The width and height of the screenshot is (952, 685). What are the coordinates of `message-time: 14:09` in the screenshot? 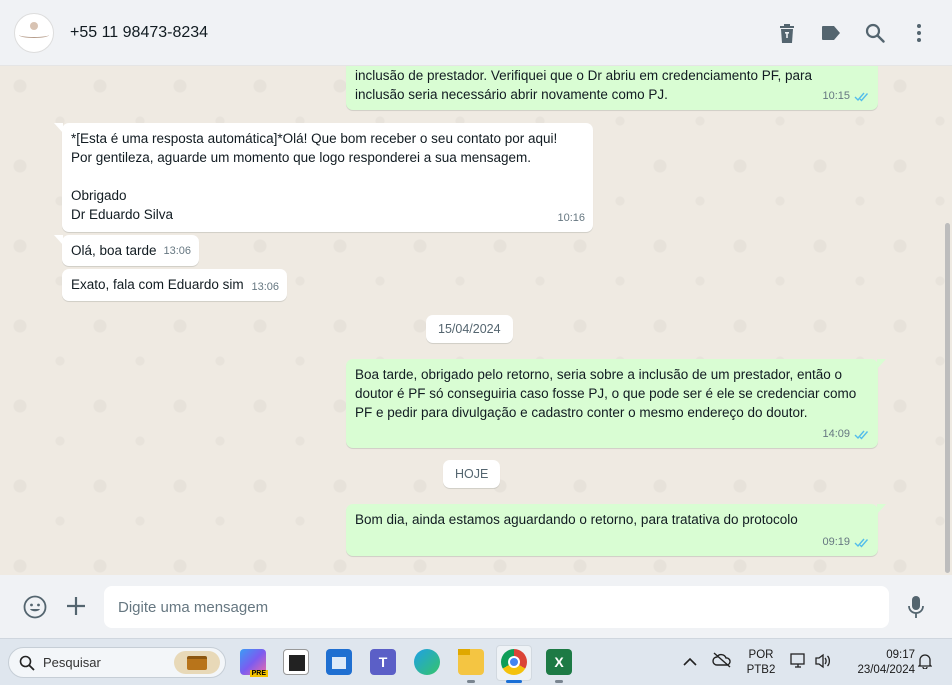 It's located at (836, 434).